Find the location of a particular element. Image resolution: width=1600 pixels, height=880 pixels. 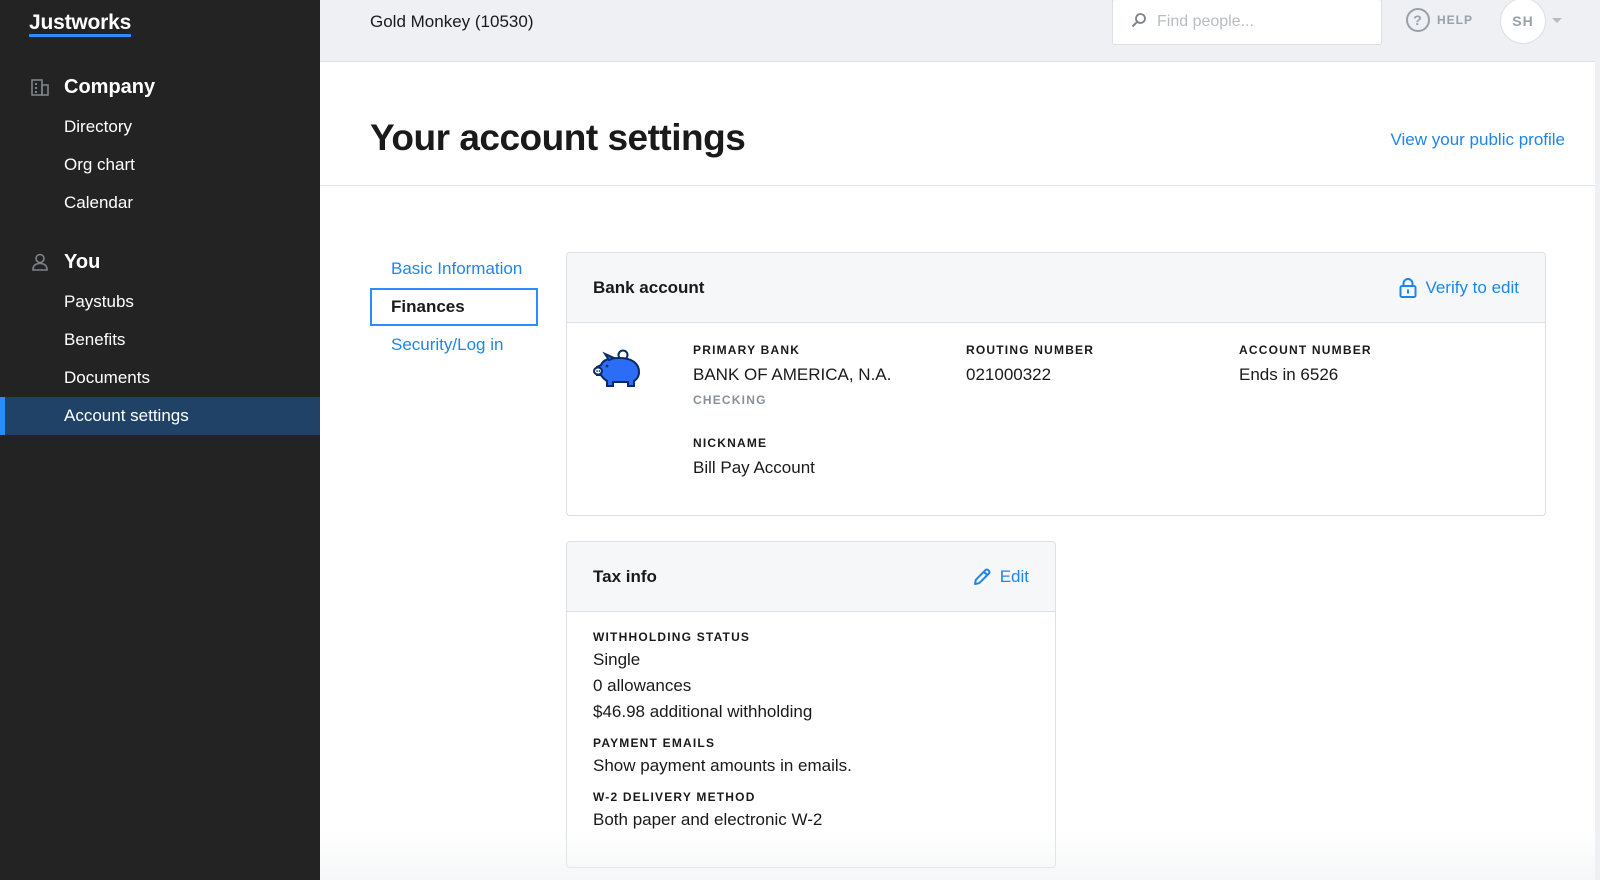

nickname-field: NICKNAME Bill Pay Account is located at coordinates (754, 457).